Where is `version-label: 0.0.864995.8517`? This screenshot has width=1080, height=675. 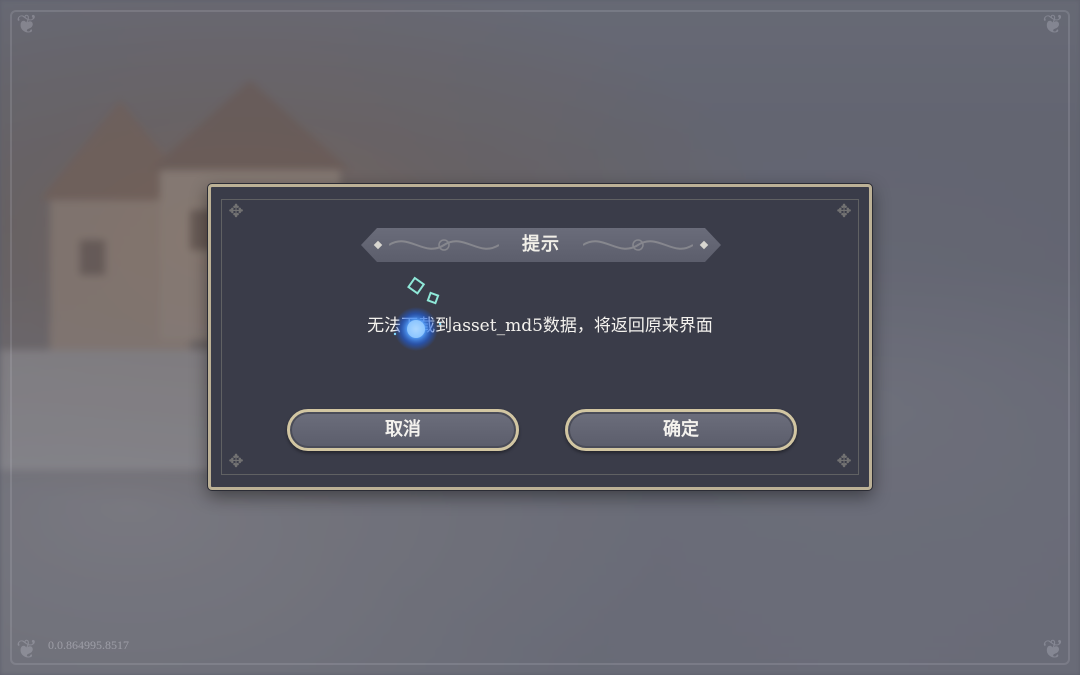
version-label: 0.0.864995.8517 is located at coordinates (88, 645).